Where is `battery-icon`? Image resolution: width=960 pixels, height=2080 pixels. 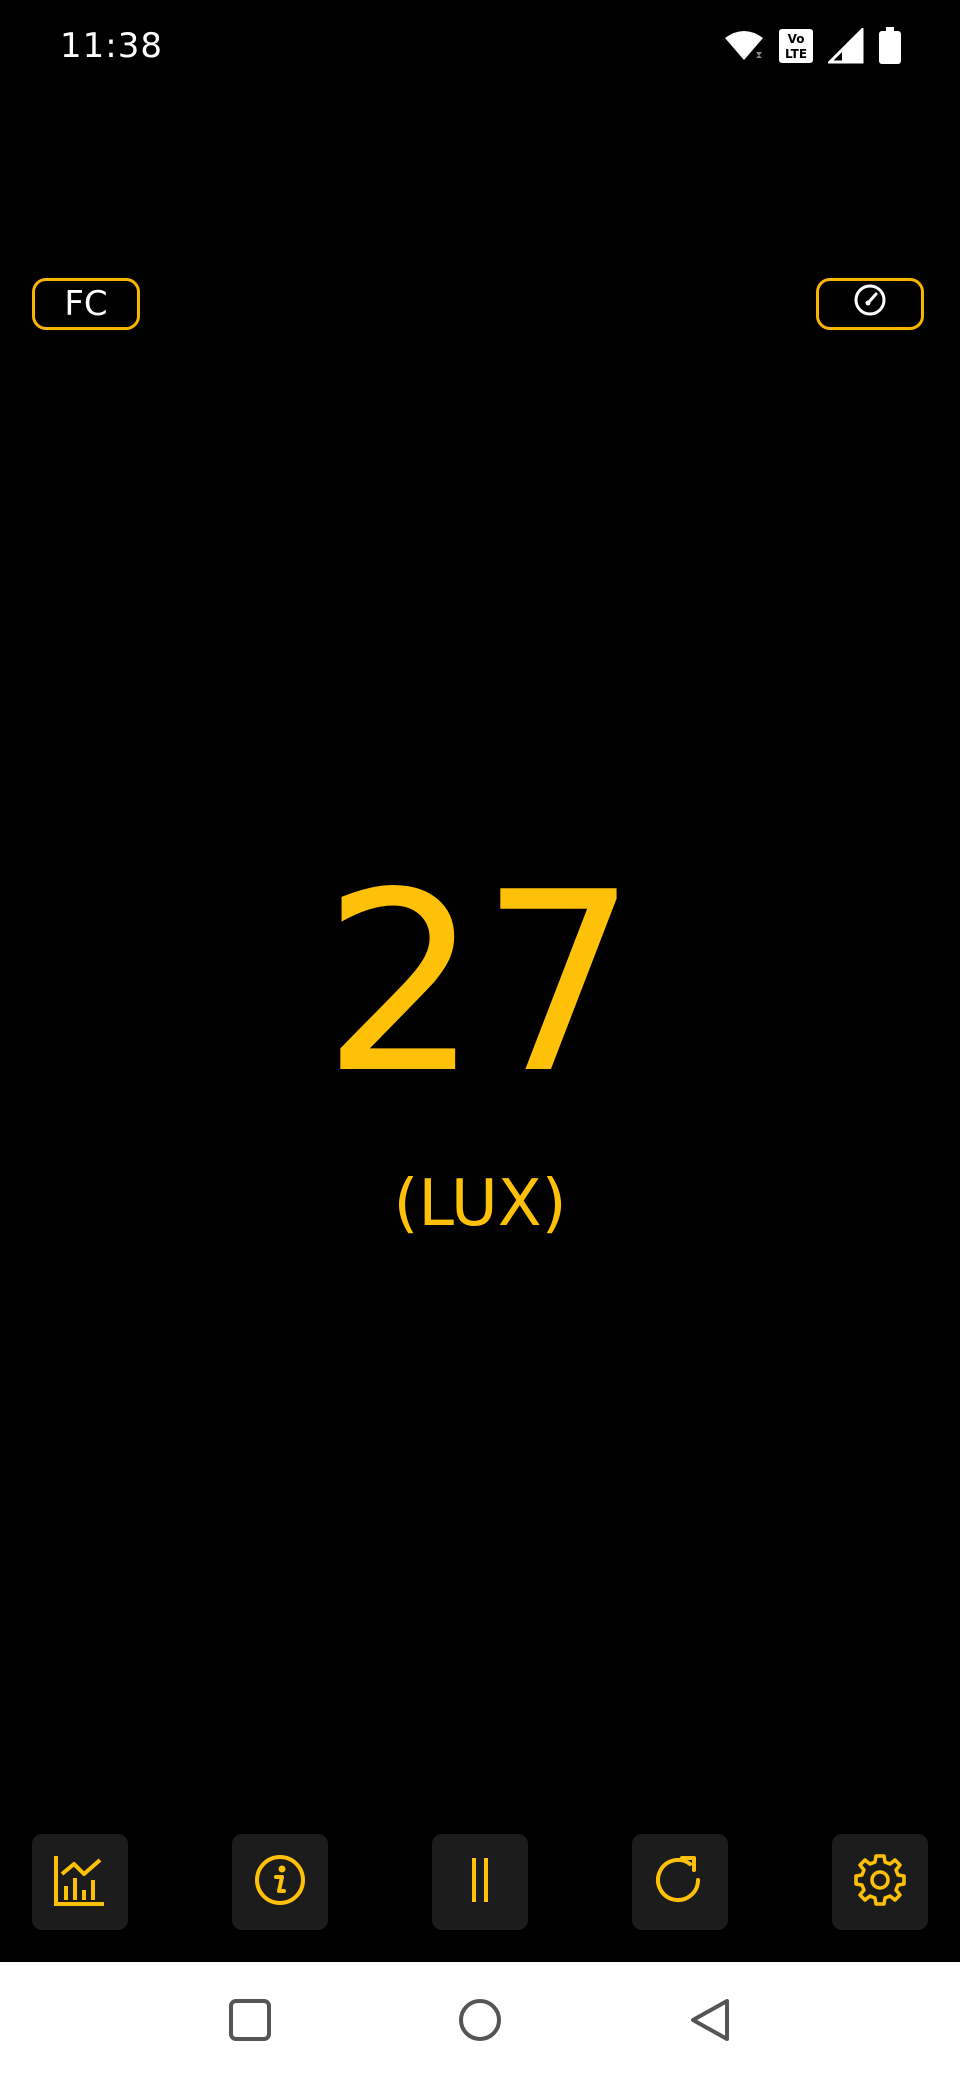
battery-icon is located at coordinates (890, 48).